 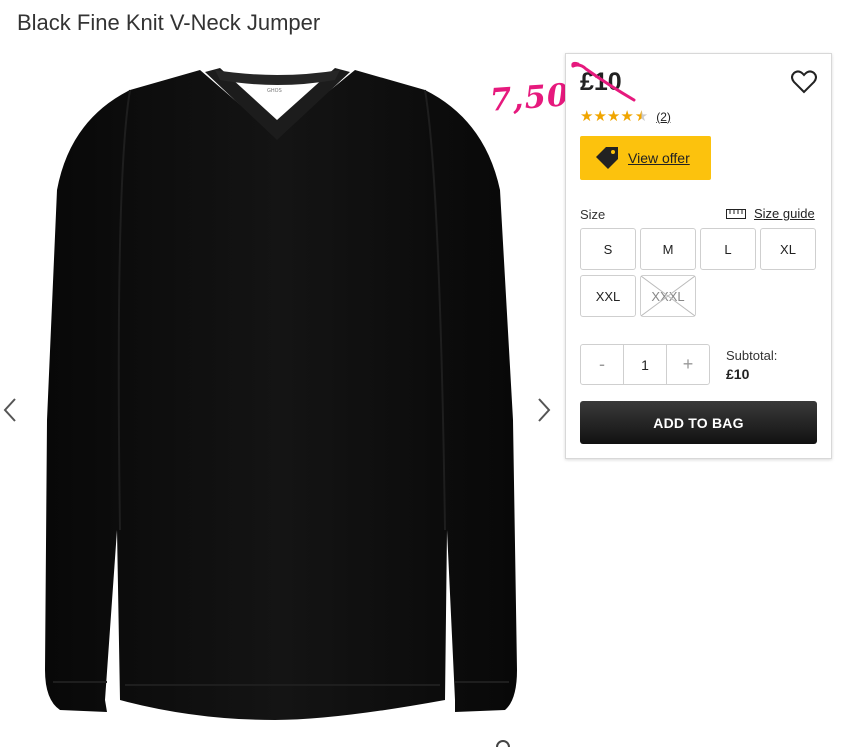 What do you see at coordinates (788, 249) in the screenshot?
I see `size-option-xl: XL` at bounding box center [788, 249].